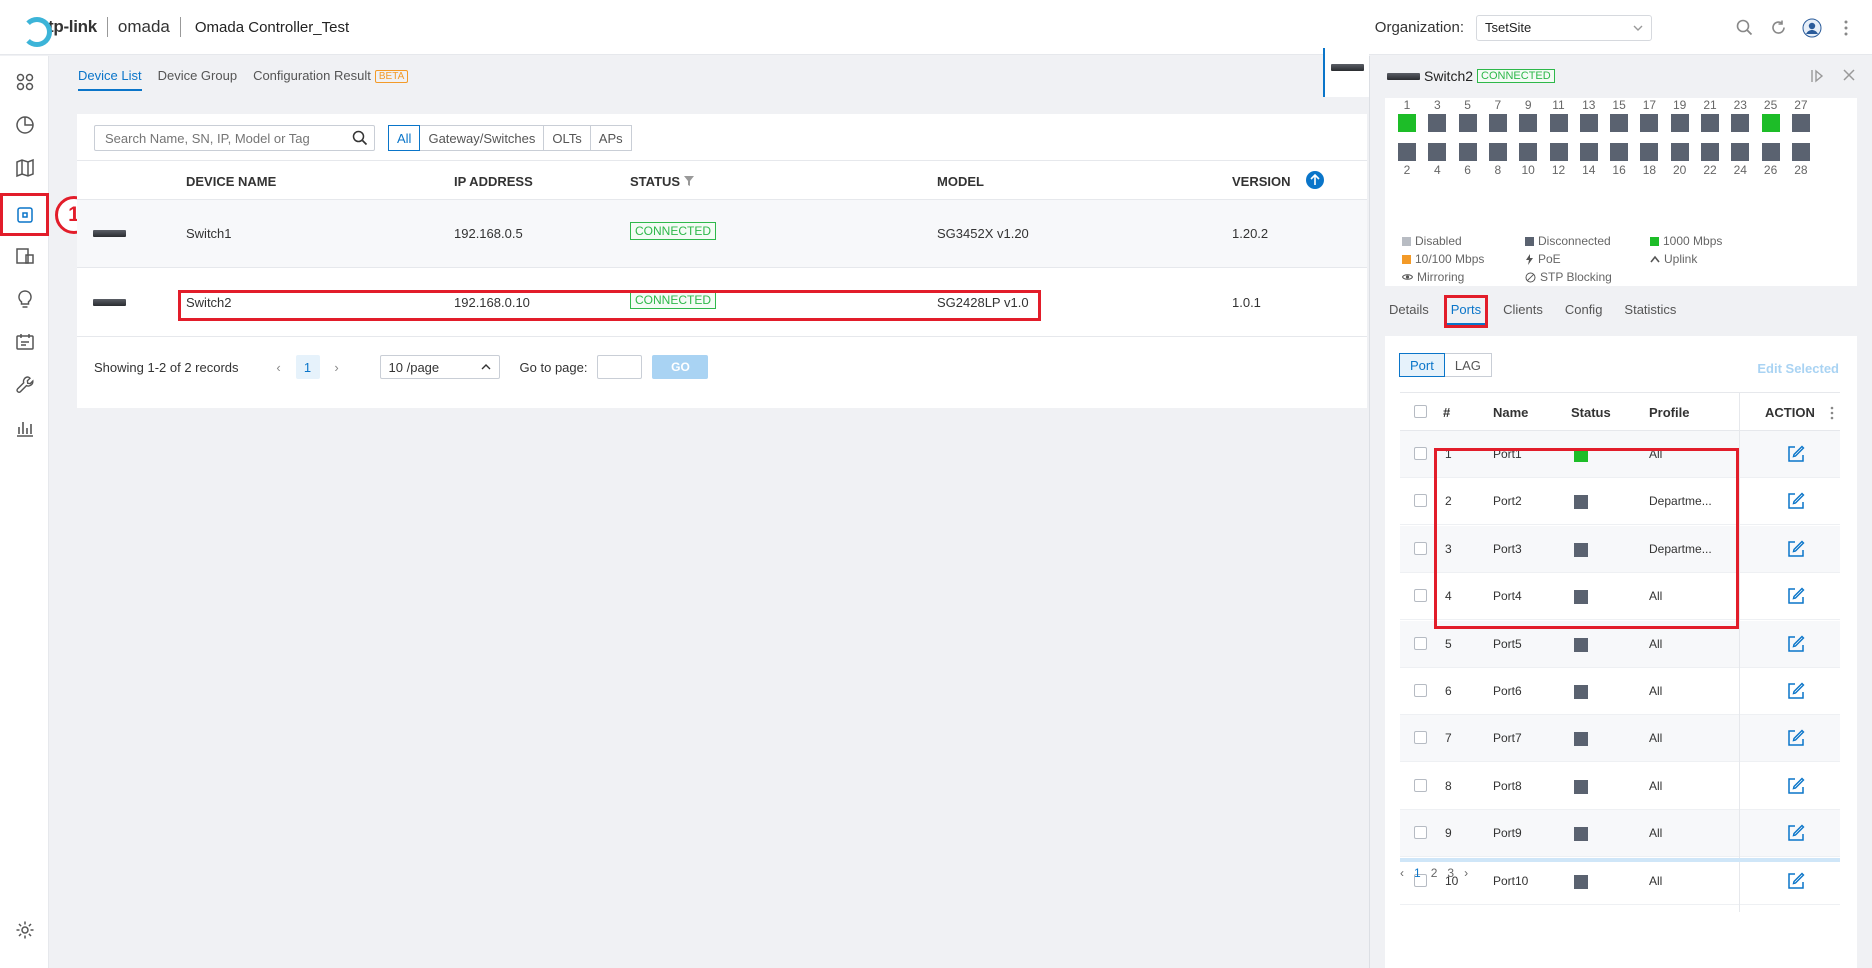 Image resolution: width=1872 pixels, height=968 pixels. I want to click on page-3-button: 3, so click(1450, 873).